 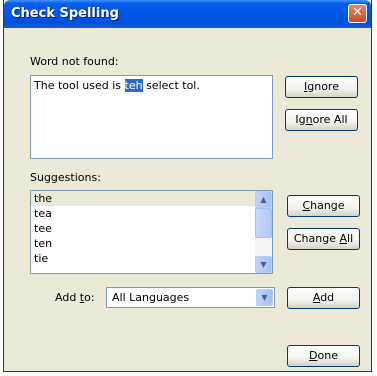 What do you see at coordinates (264, 297) in the screenshot?
I see `chevron-down-icon: ▼` at bounding box center [264, 297].